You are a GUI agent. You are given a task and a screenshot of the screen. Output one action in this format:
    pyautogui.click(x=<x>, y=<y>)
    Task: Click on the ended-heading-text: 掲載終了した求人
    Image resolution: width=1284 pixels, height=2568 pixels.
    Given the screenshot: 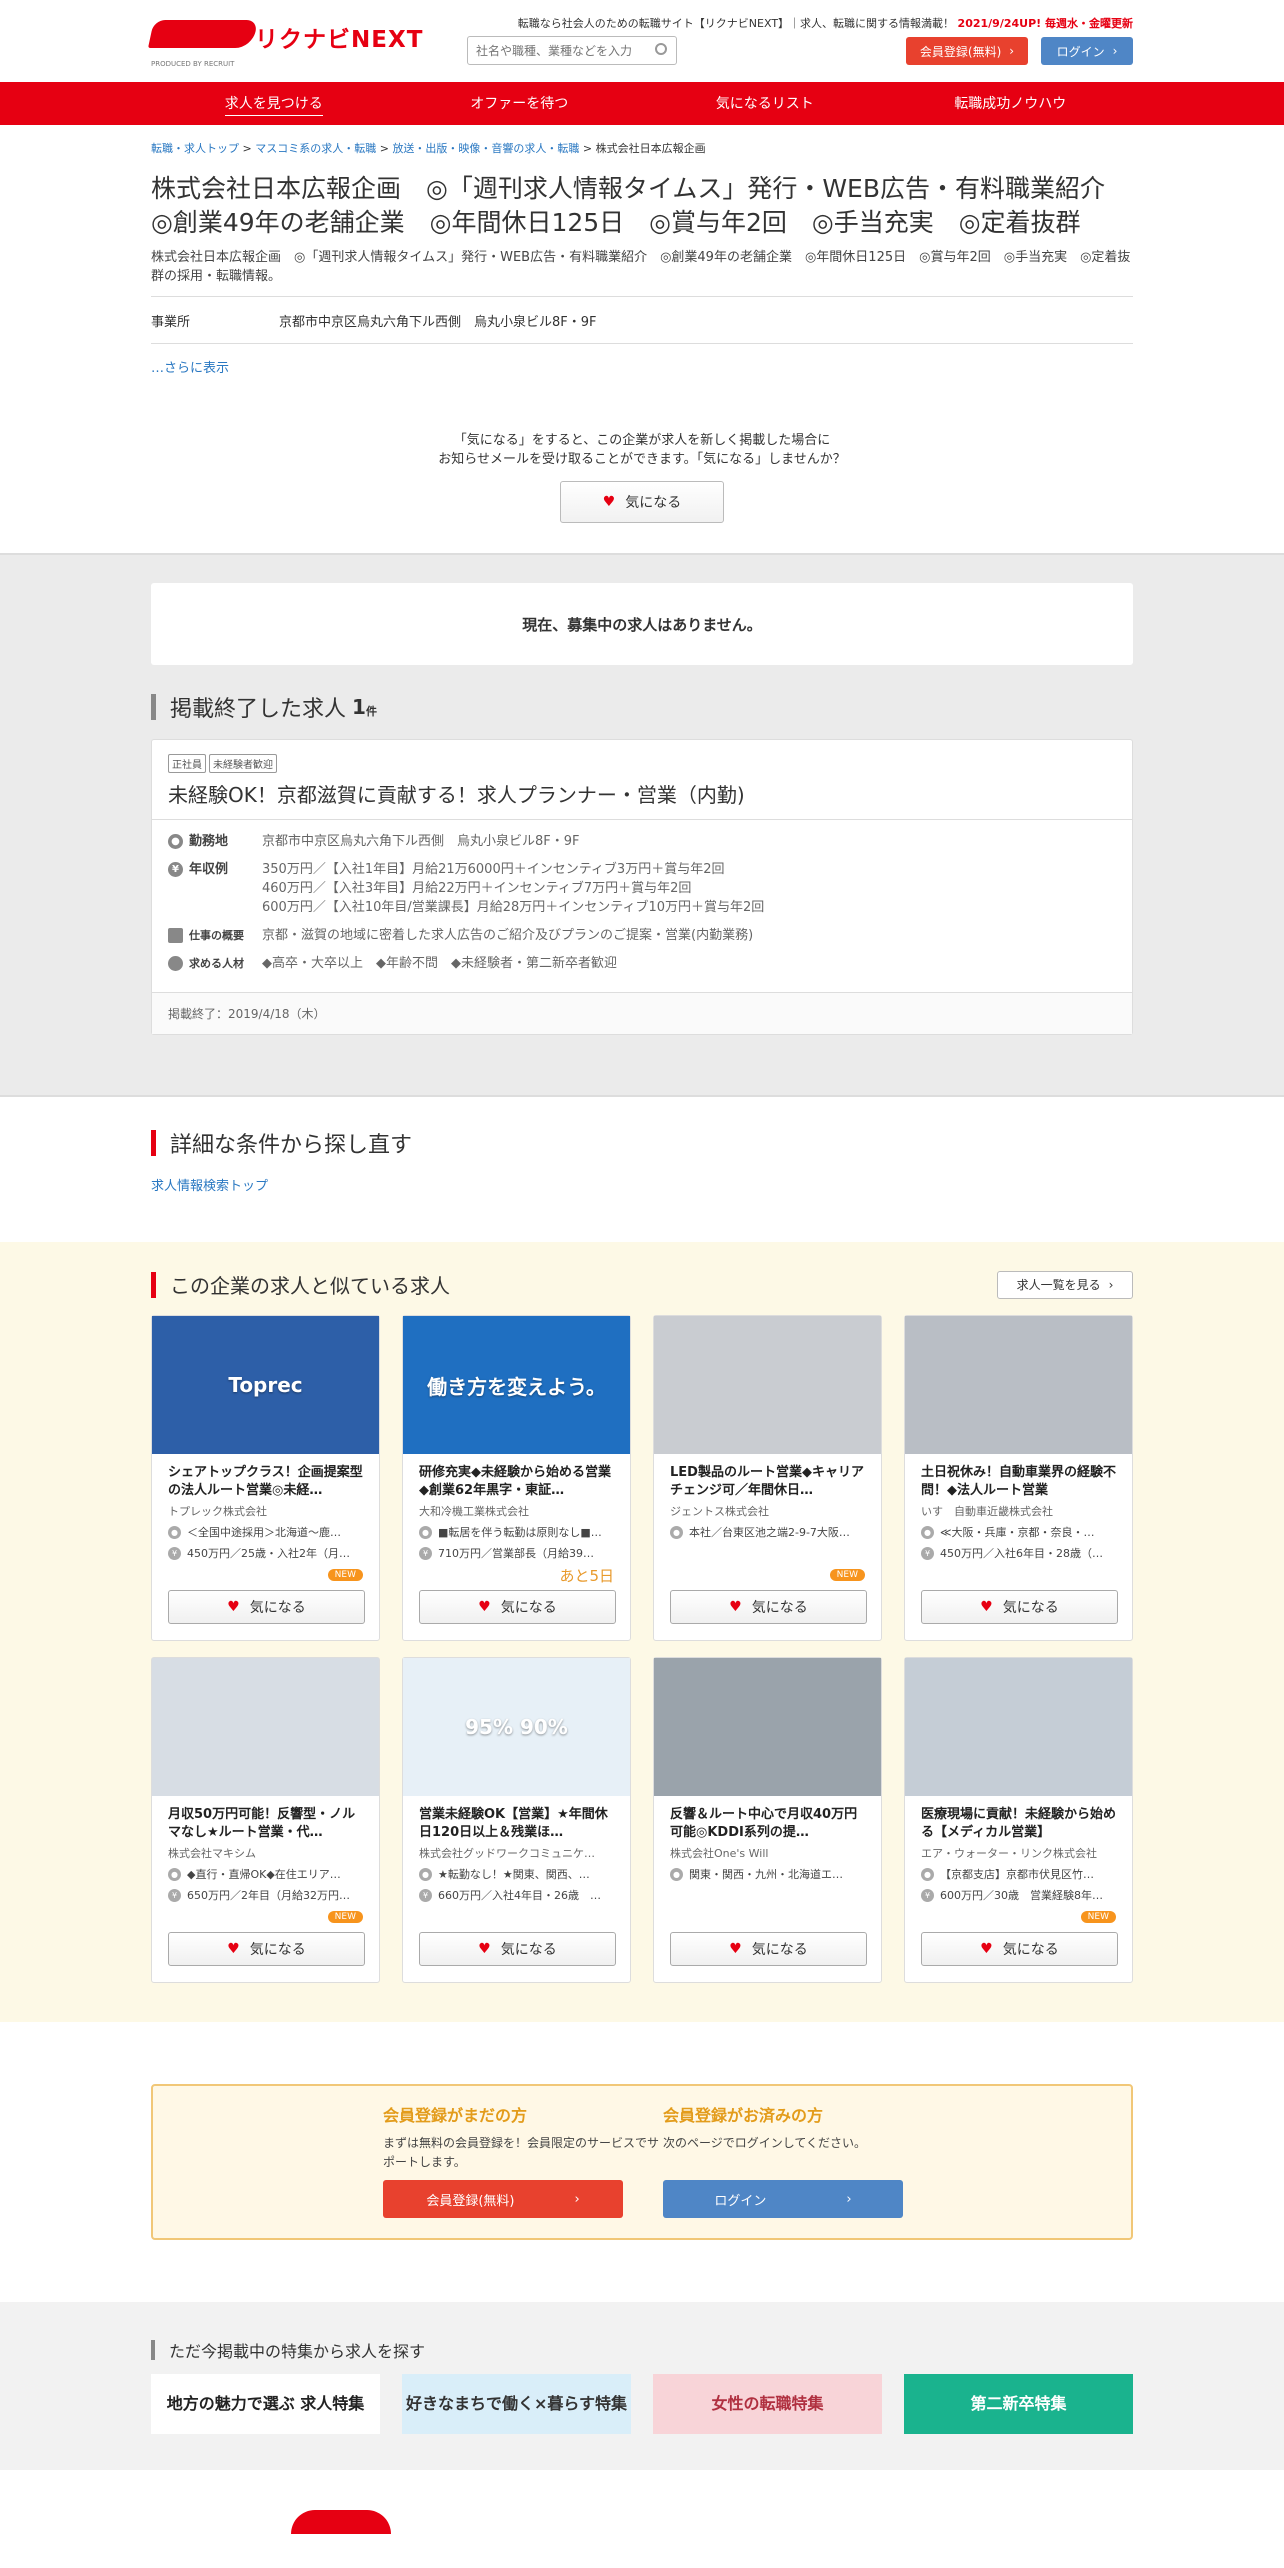 What is the action you would take?
    pyautogui.click(x=258, y=709)
    